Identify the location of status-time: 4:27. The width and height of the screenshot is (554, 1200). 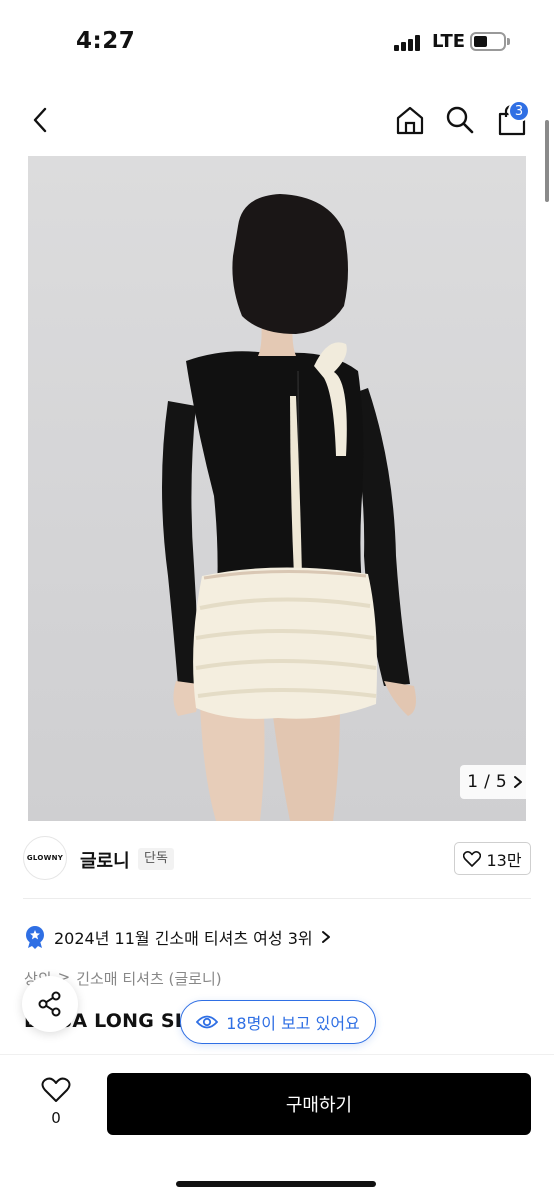
(106, 41).